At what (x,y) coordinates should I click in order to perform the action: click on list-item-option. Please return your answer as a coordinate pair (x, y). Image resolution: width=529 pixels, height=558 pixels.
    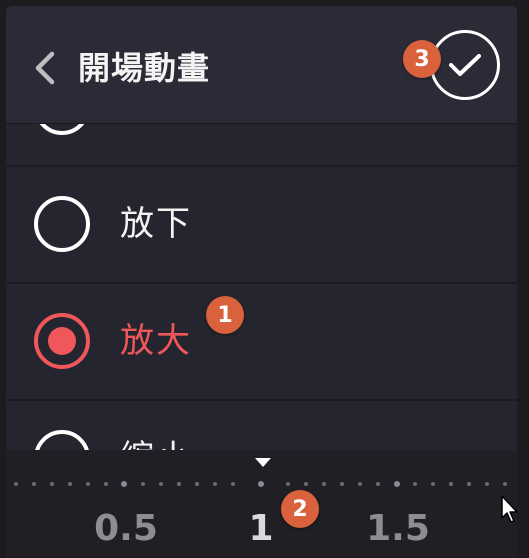
    Looking at the image, I should click on (261, 145).